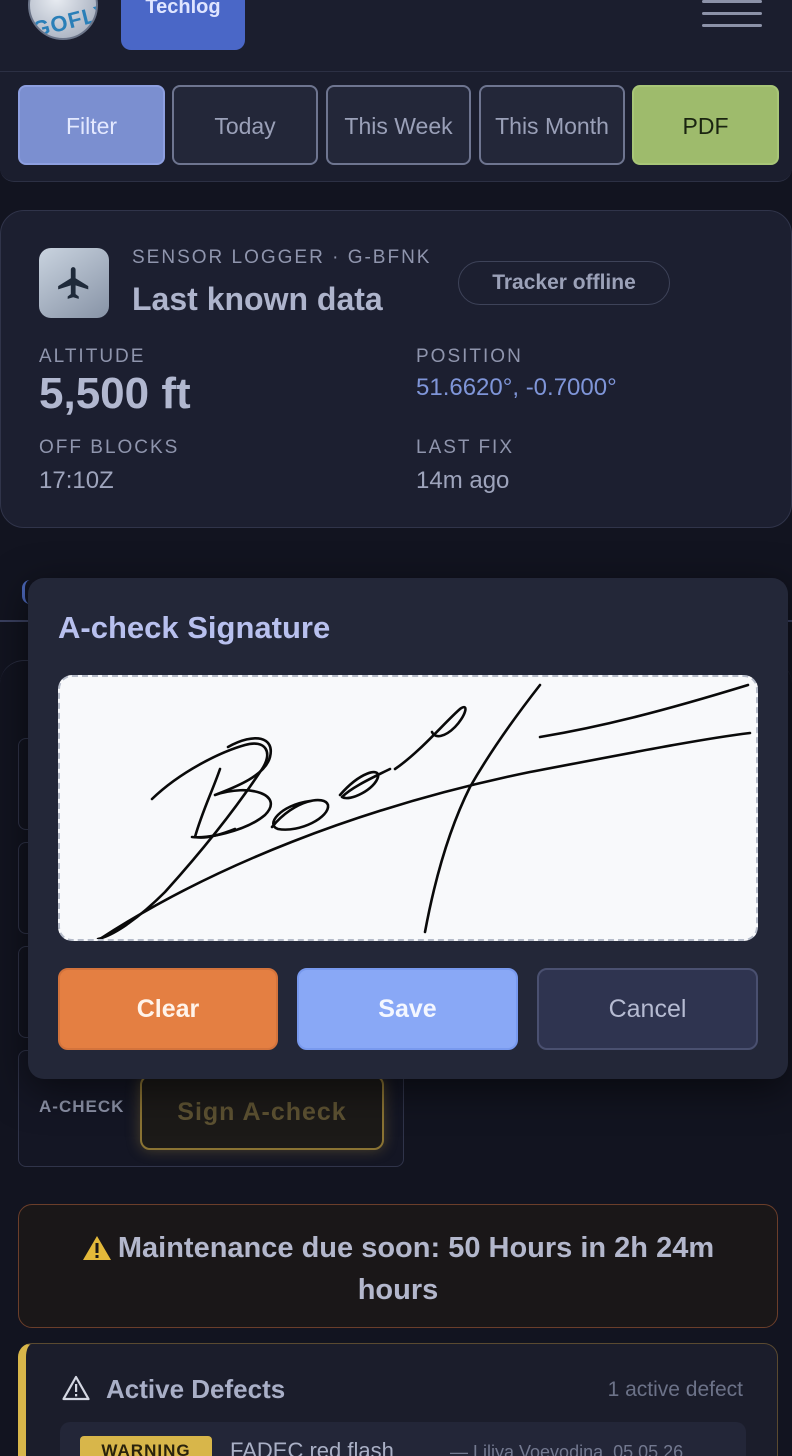 The height and width of the screenshot is (1456, 792). What do you see at coordinates (567, 1449) in the screenshot?
I see `defect-meta: — Liliya Voevodina, 05.05.26` at bounding box center [567, 1449].